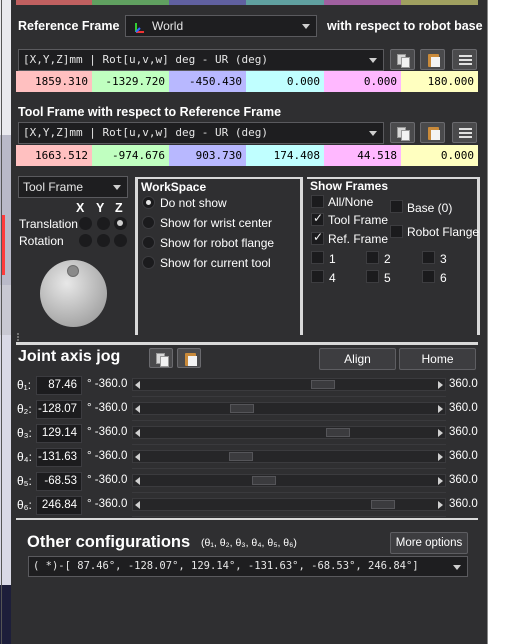 The image size is (523, 644). What do you see at coordinates (103, 223) in the screenshot?
I see `translate-y-button` at bounding box center [103, 223].